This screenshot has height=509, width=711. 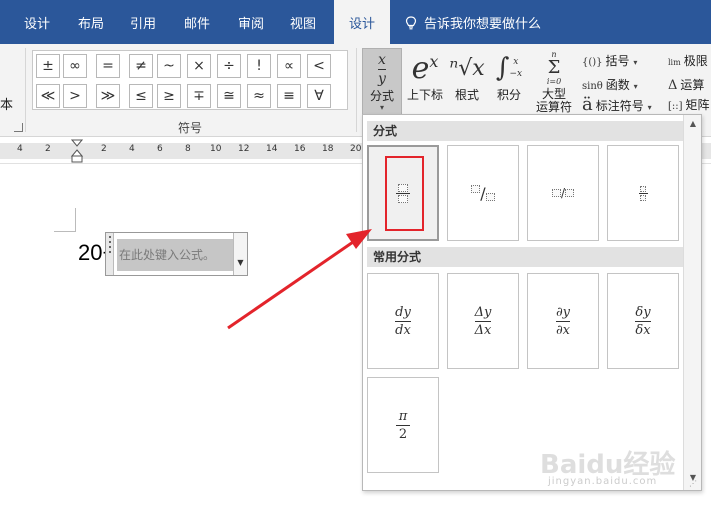 What do you see at coordinates (37, 22) in the screenshot?
I see `tab-design: 设计` at bounding box center [37, 22].